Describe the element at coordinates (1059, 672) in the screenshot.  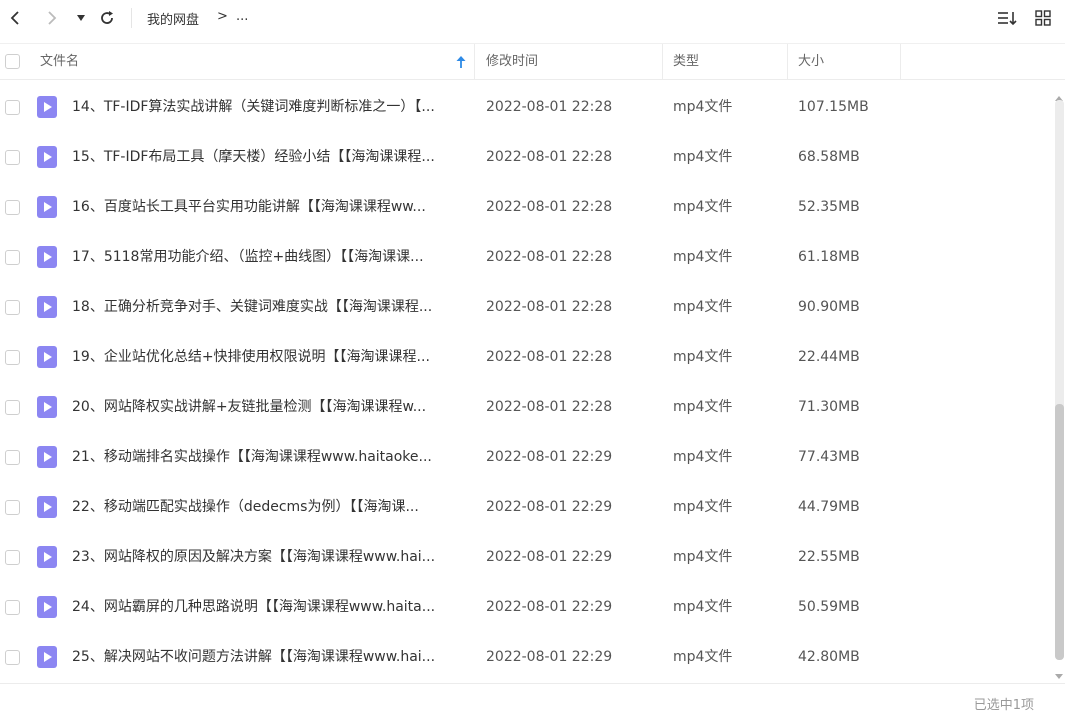
I see `scroll-down-button` at that location.